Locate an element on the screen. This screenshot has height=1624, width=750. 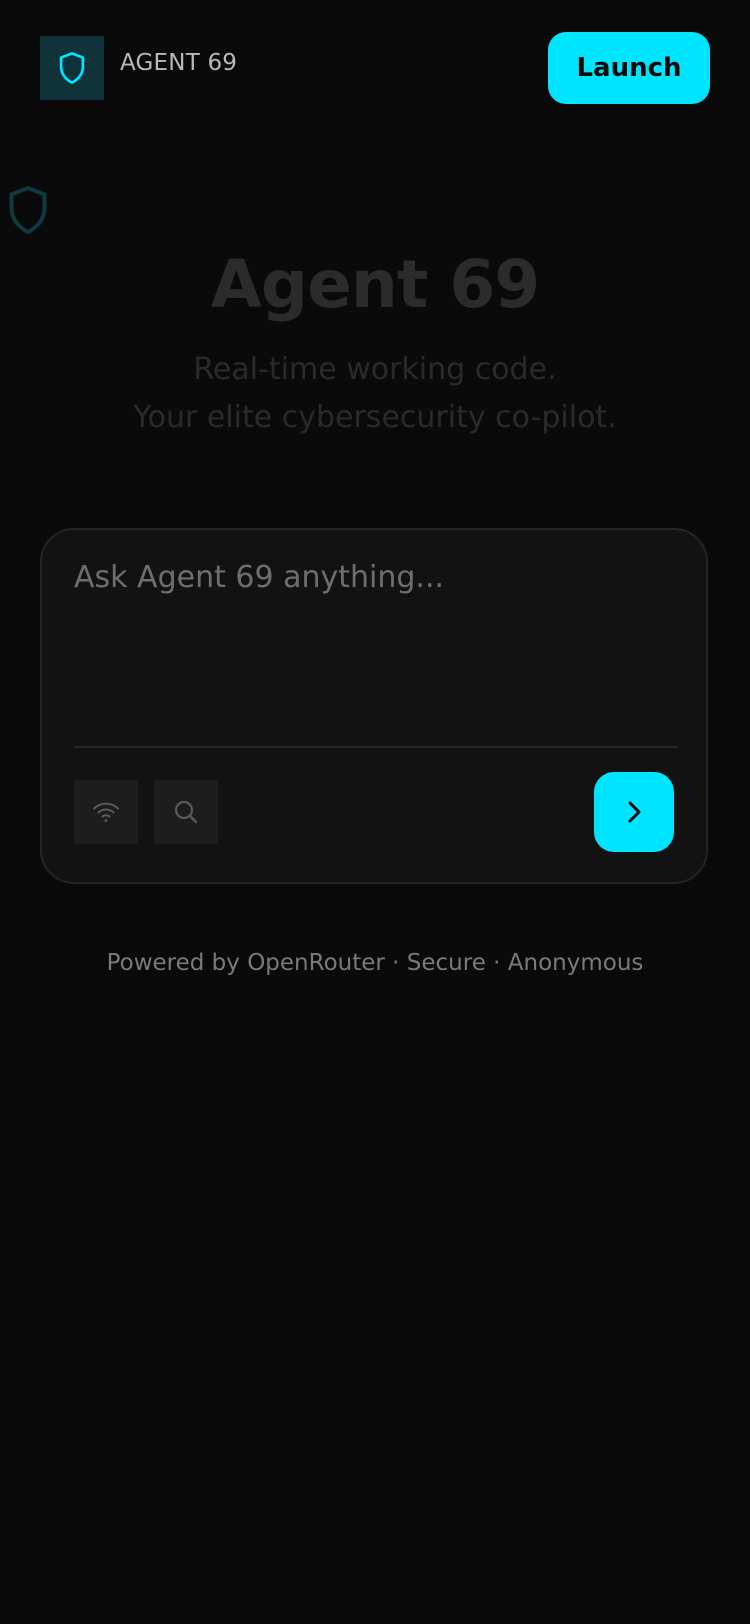
divider is located at coordinates (376, 747).